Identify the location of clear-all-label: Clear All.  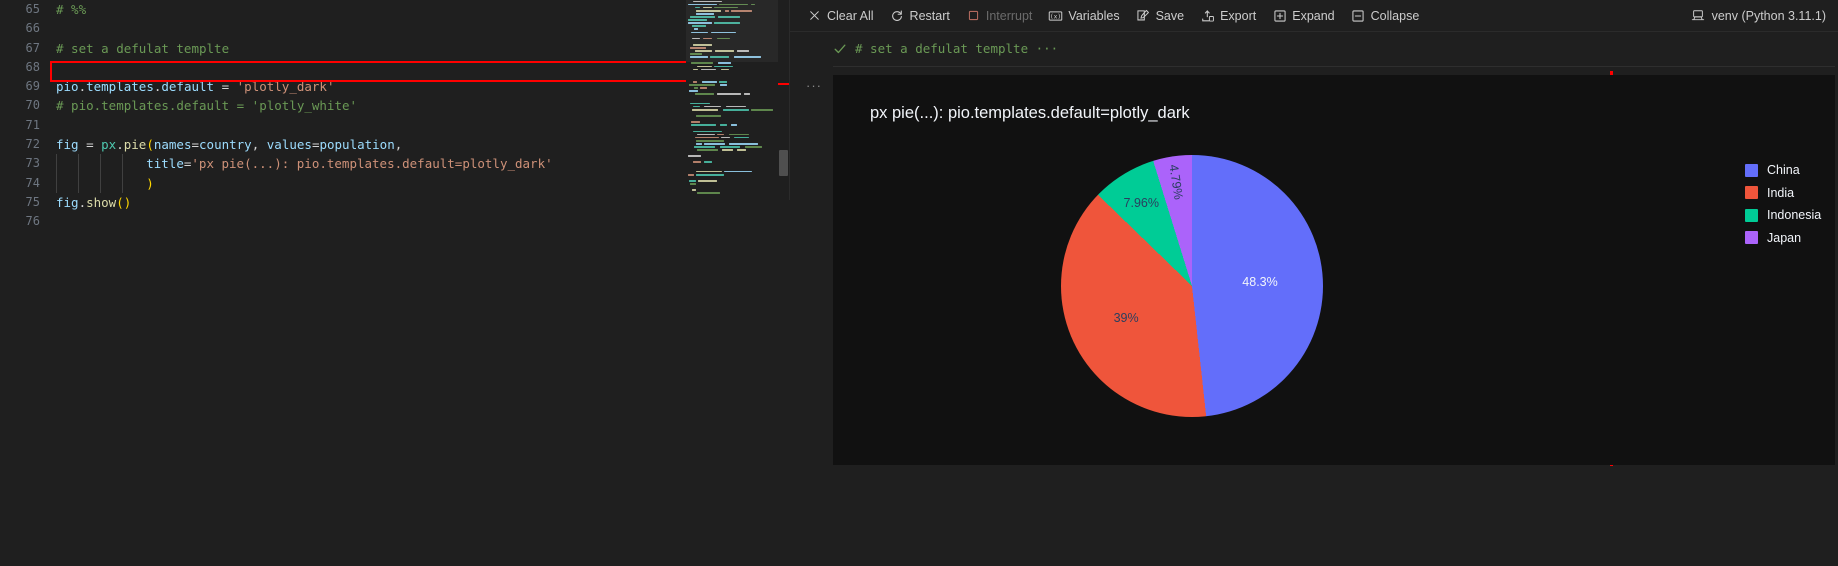
(850, 15).